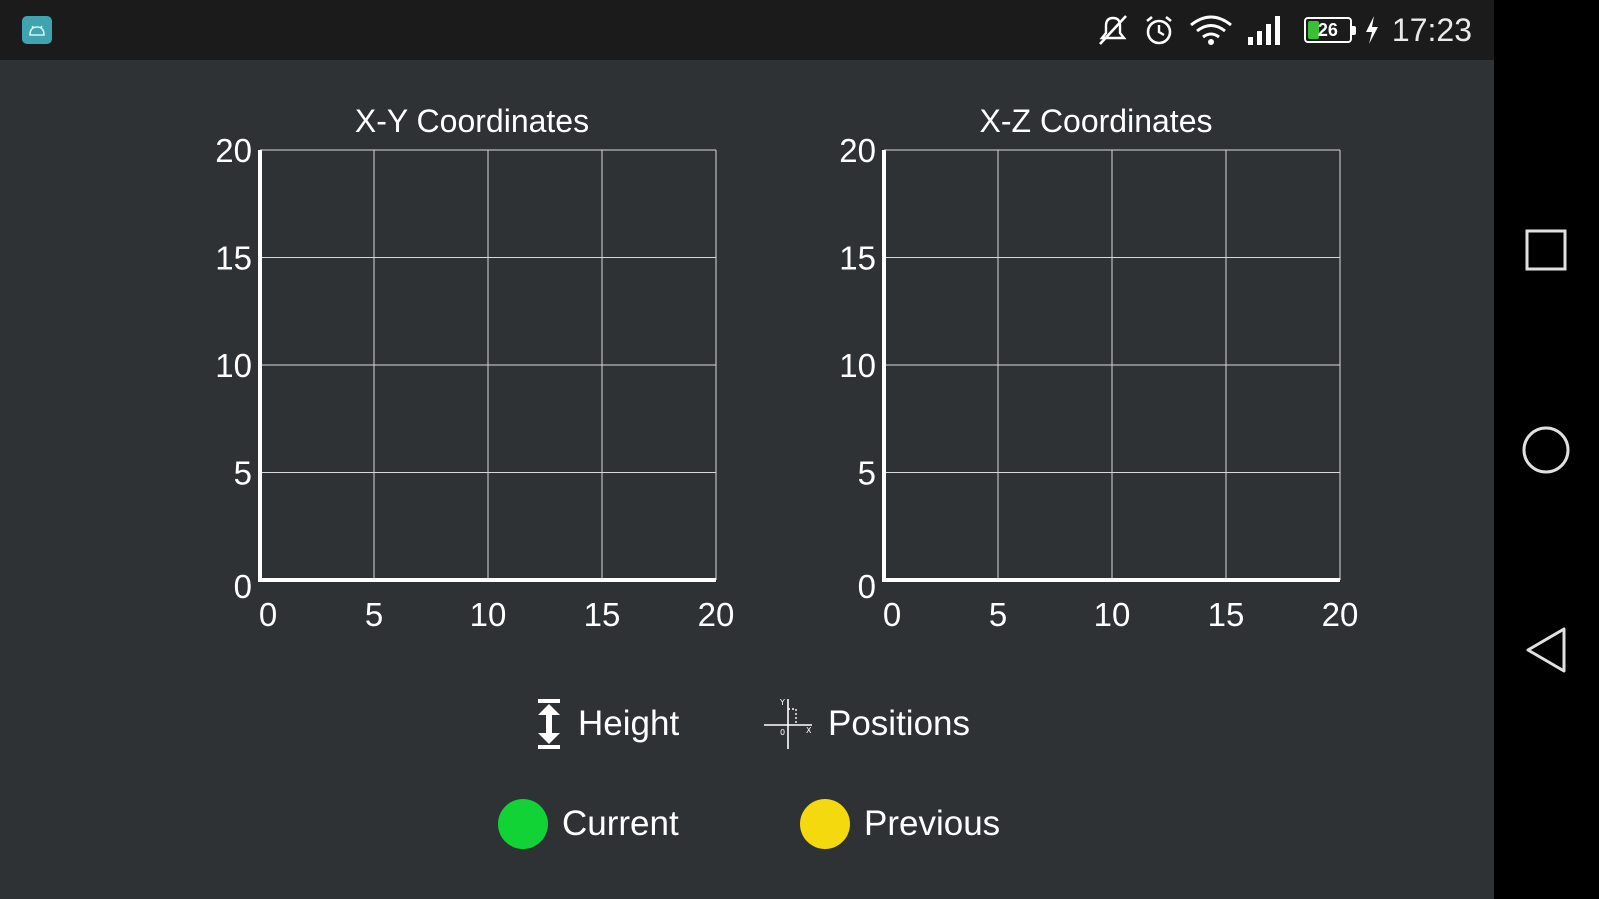 This screenshot has height=899, width=1599. I want to click on recent-apps-button, so click(1546, 250).